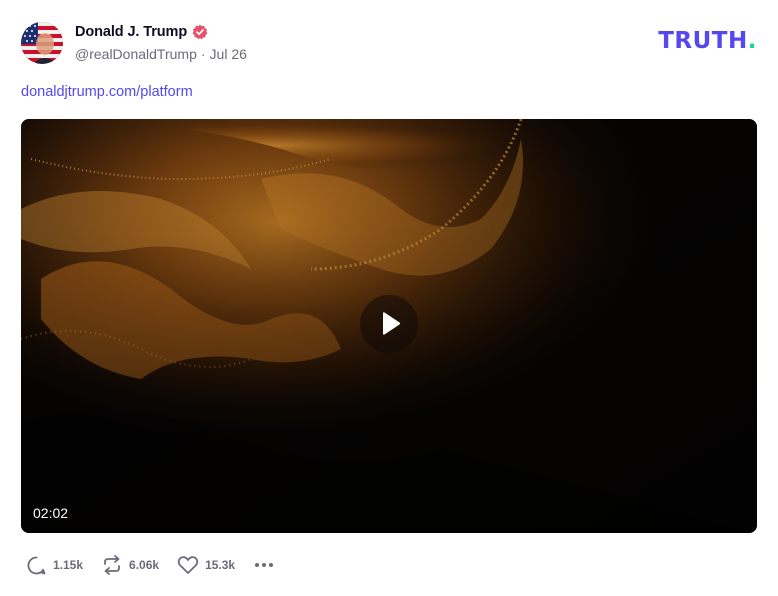 This screenshot has height=596, width=778. I want to click on avatar, so click(42, 43).